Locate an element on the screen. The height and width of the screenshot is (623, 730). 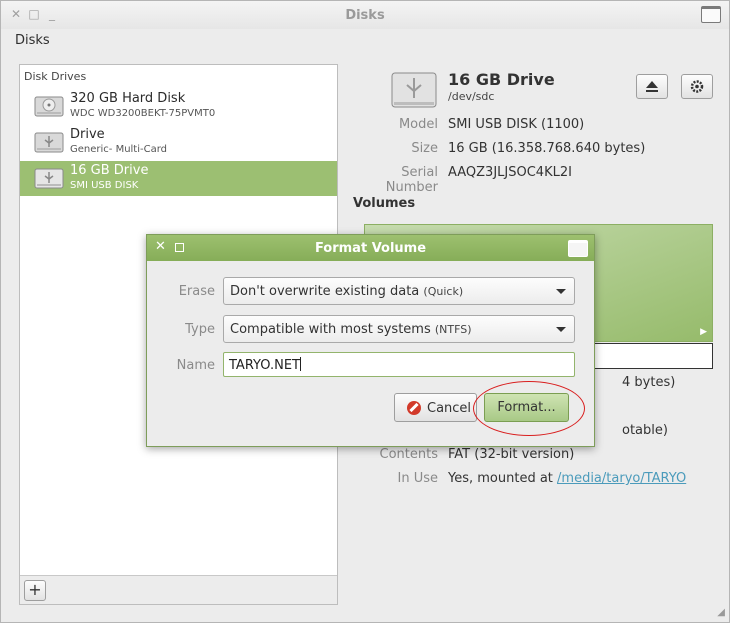
play-icon: ▶ is located at coordinates (703, 332).